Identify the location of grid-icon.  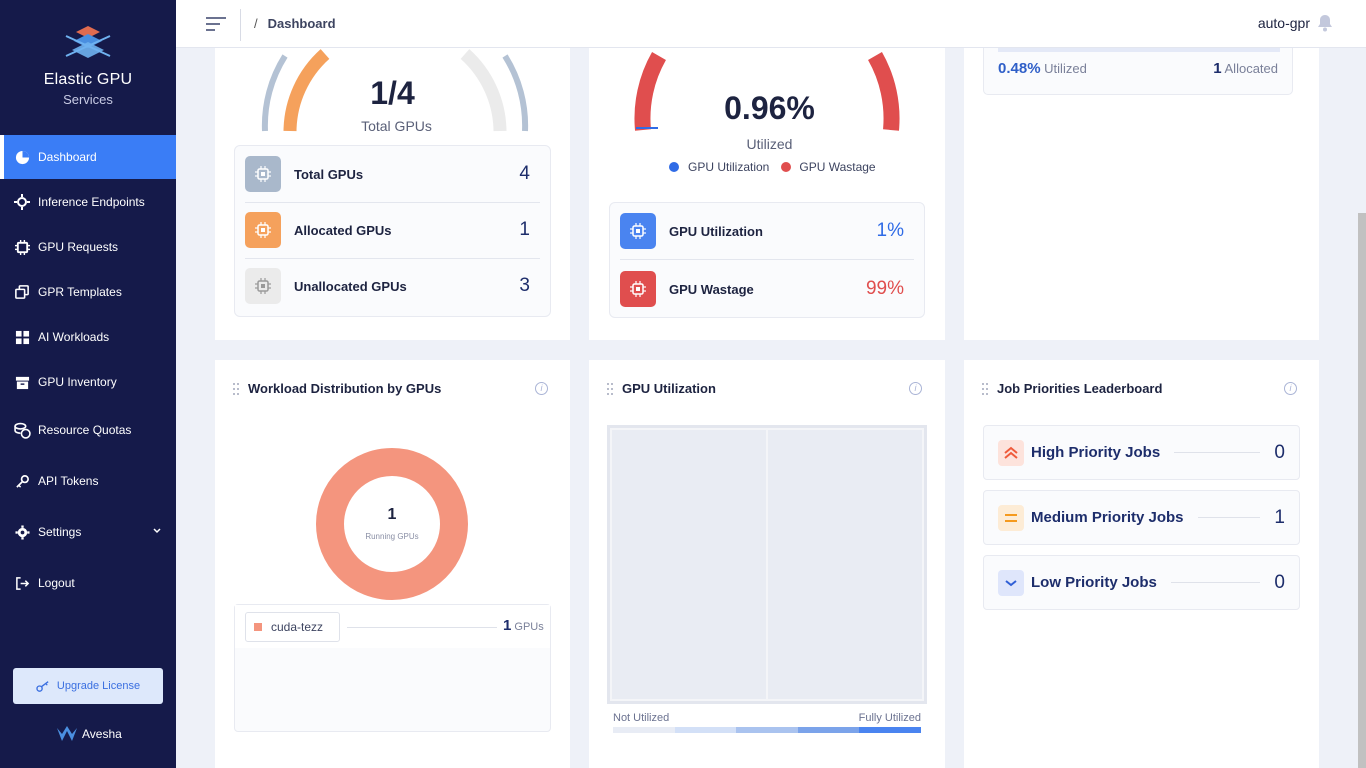
(22, 337).